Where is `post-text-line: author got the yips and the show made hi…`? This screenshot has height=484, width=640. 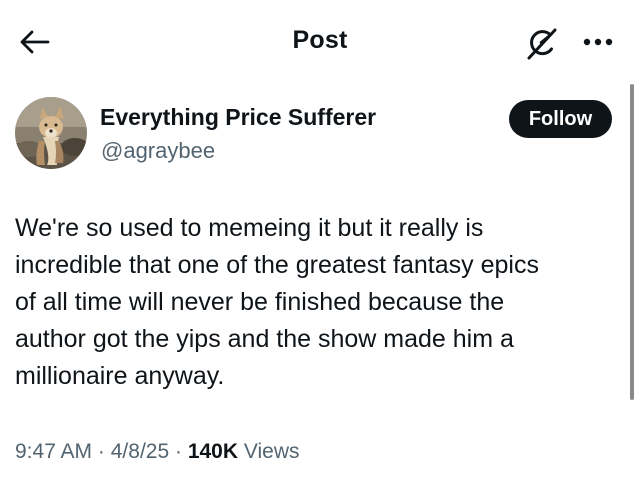 post-text-line: author got the yips and the show made hi… is located at coordinates (264, 339).